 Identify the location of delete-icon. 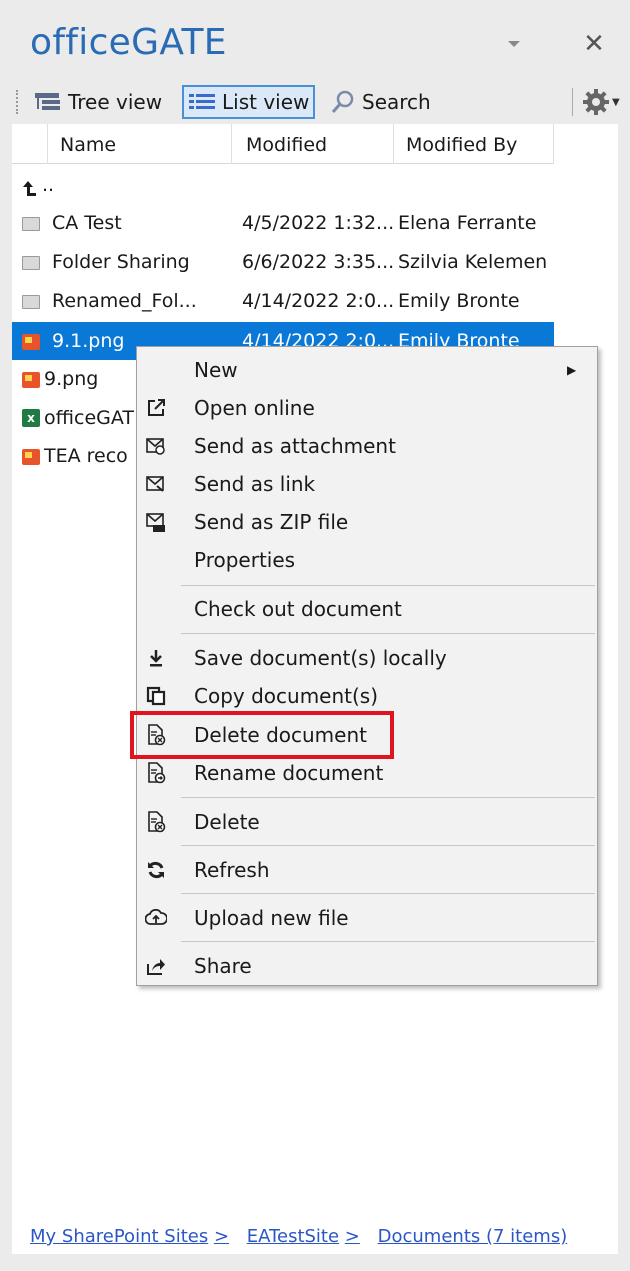
(156, 822).